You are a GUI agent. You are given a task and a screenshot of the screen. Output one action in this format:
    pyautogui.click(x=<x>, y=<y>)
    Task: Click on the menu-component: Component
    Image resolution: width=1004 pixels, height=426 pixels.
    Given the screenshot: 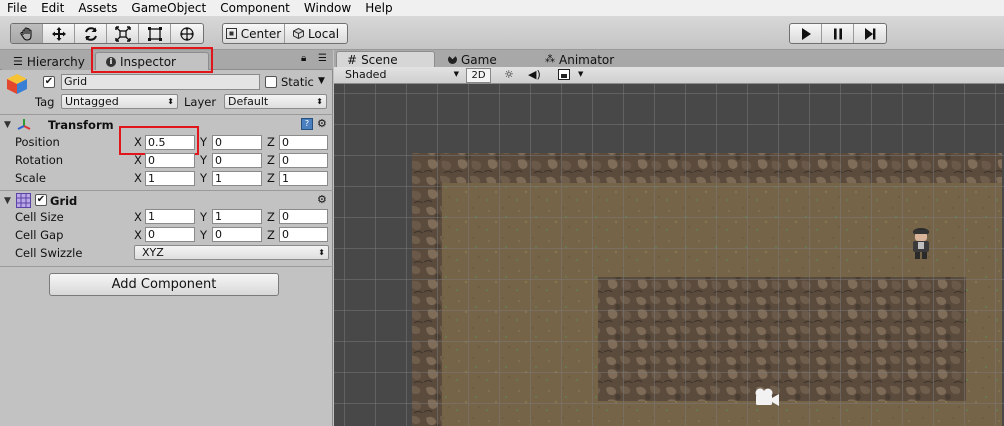 What is the action you would take?
    pyautogui.click(x=255, y=8)
    